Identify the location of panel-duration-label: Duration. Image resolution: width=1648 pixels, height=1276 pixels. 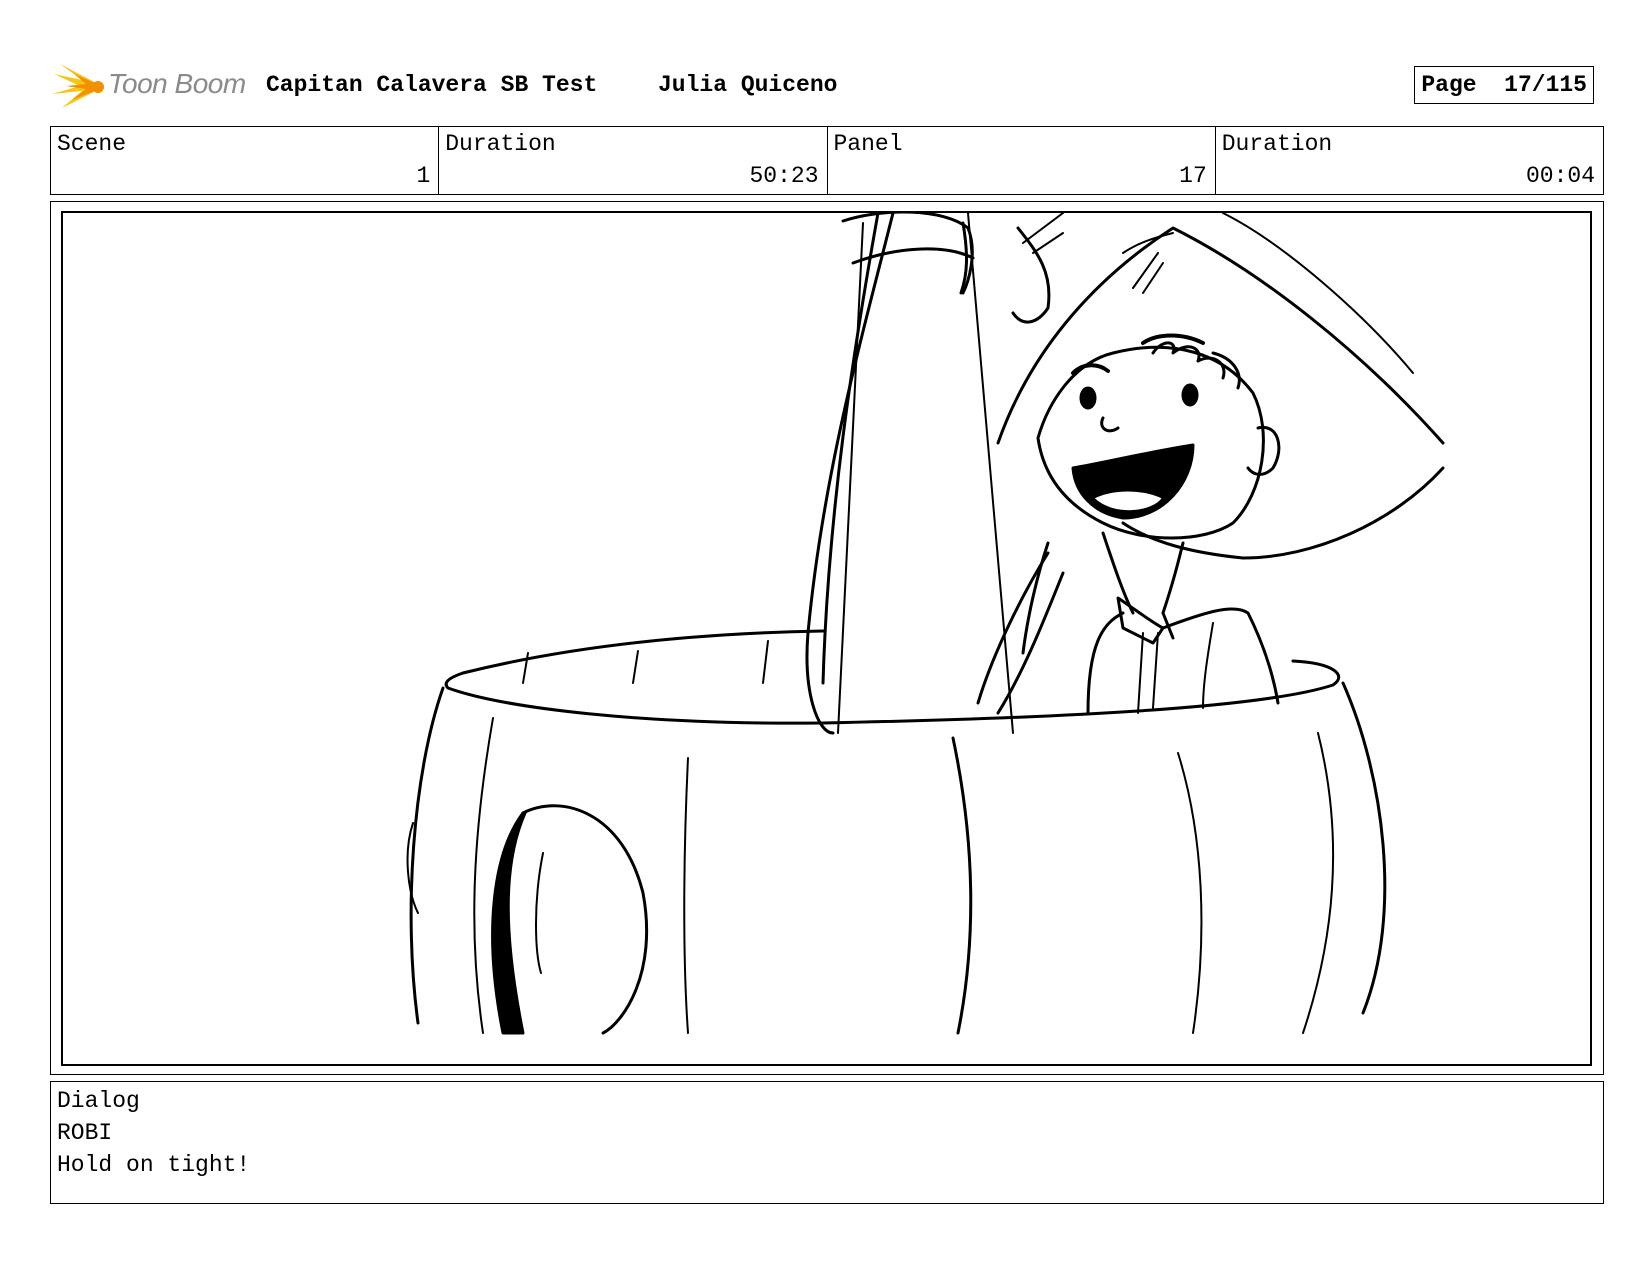
(1277, 144).